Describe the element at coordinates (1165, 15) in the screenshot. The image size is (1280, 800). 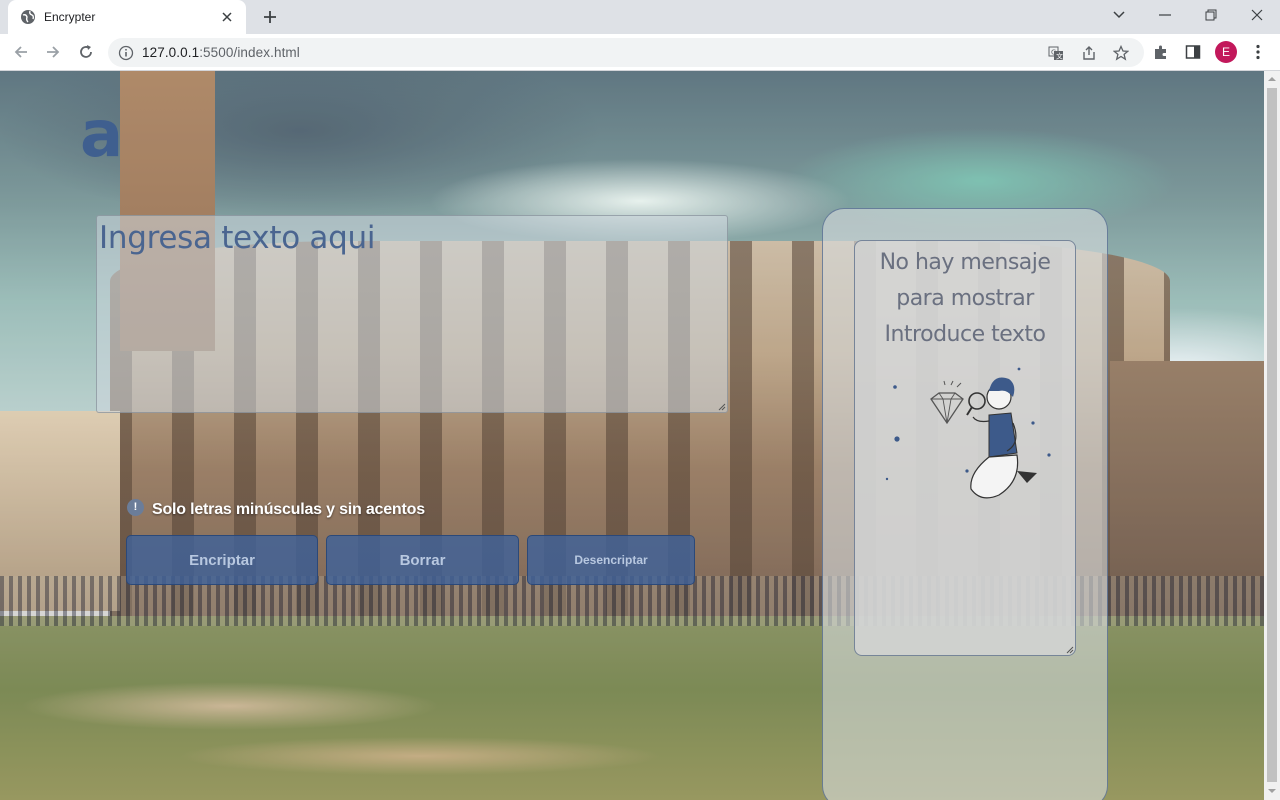
I see `minimize-button` at that location.